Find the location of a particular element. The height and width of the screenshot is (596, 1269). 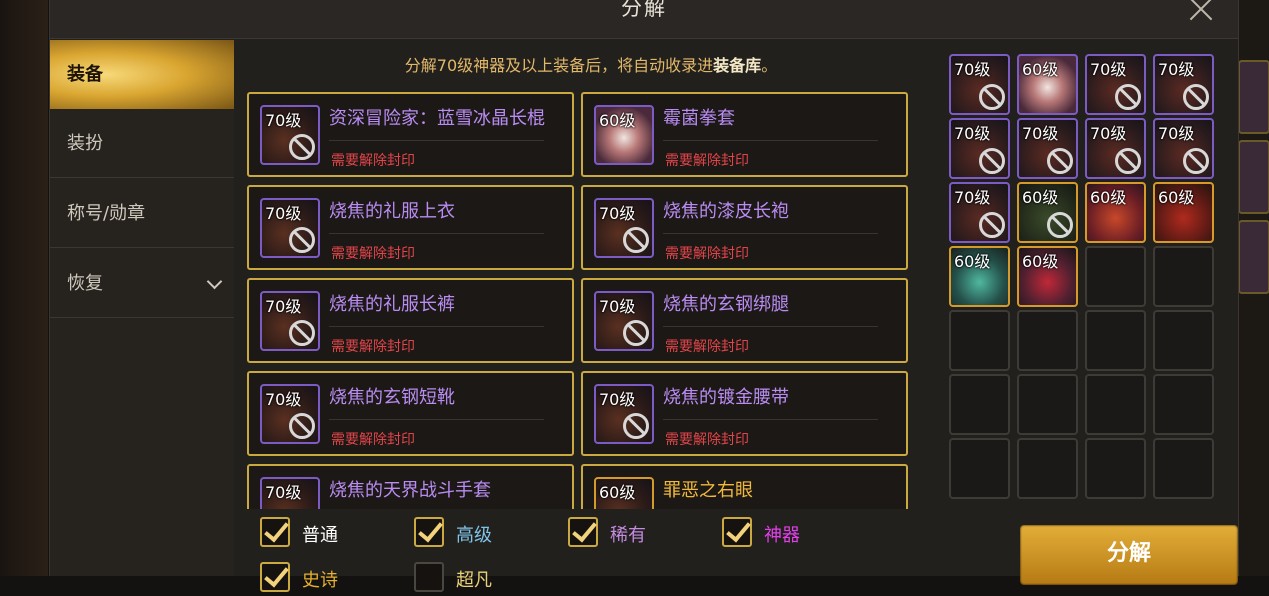

sidebar: 装备 装扮 称号/勋章 恢复 is located at coordinates (142, 308).